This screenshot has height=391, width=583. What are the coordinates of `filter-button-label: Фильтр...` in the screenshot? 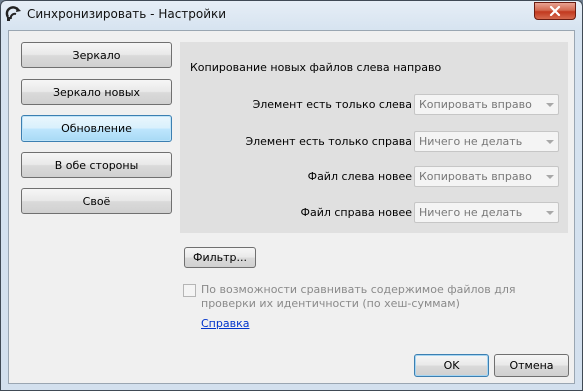 It's located at (219, 257).